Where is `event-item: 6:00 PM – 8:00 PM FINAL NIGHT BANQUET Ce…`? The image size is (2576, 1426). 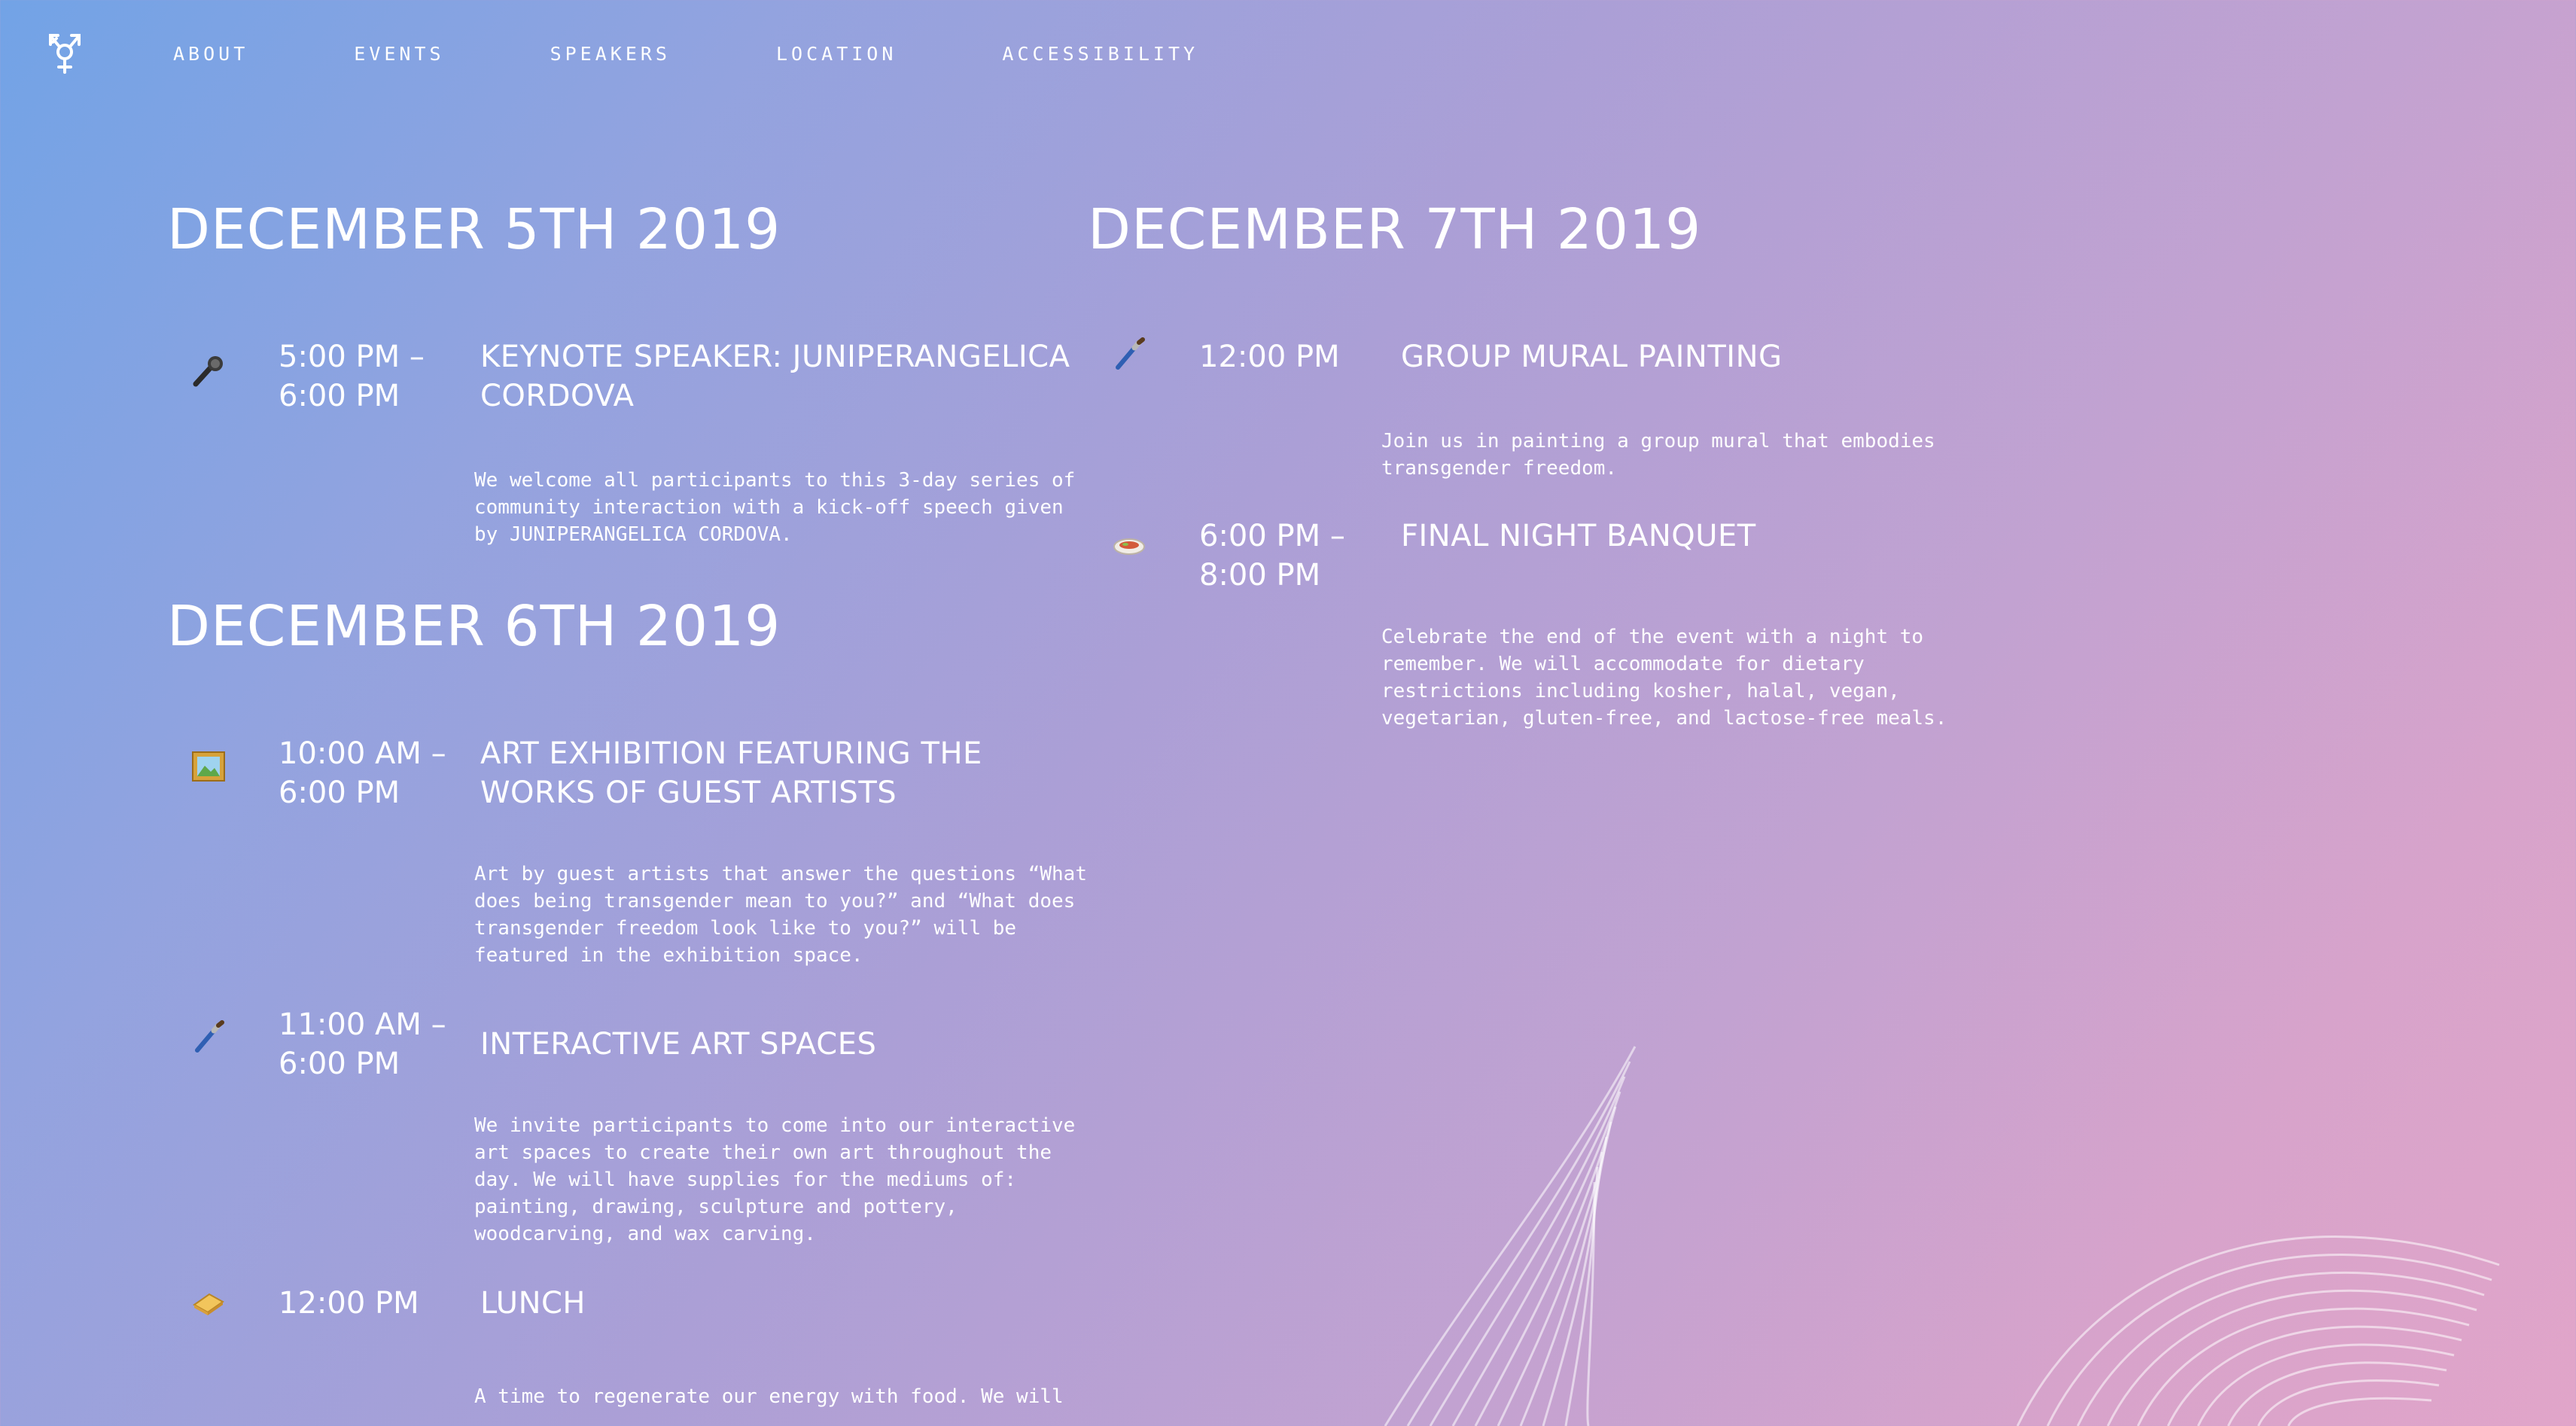
event-item: 6:00 PM – 8:00 PM FINAL NIGHT BANQUET Ce… is located at coordinates (1540, 640).